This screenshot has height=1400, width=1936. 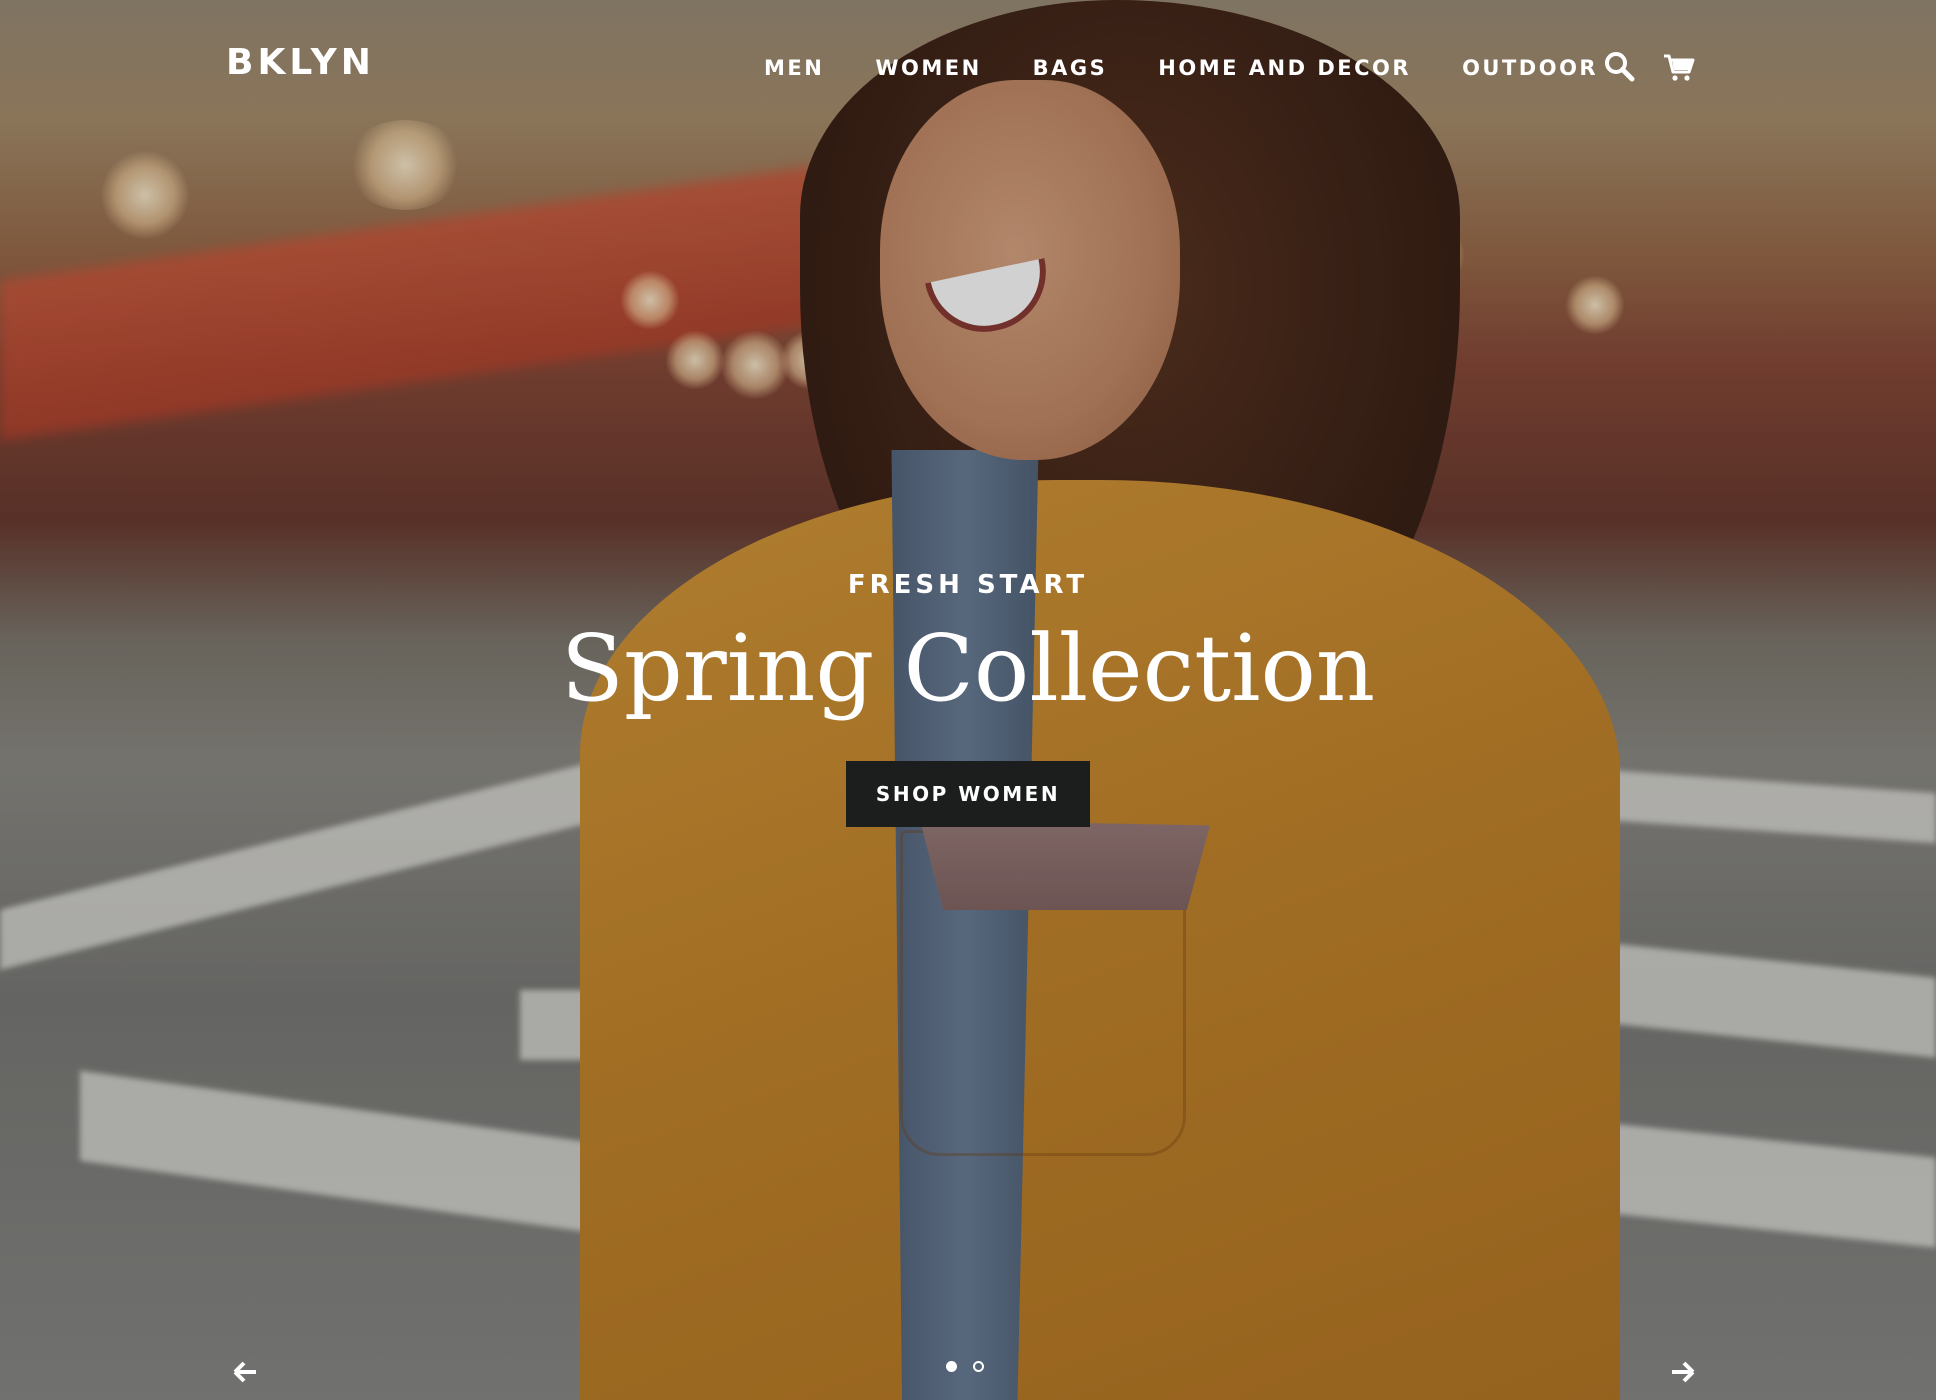 What do you see at coordinates (1679, 67) in the screenshot?
I see `cart-icon` at bounding box center [1679, 67].